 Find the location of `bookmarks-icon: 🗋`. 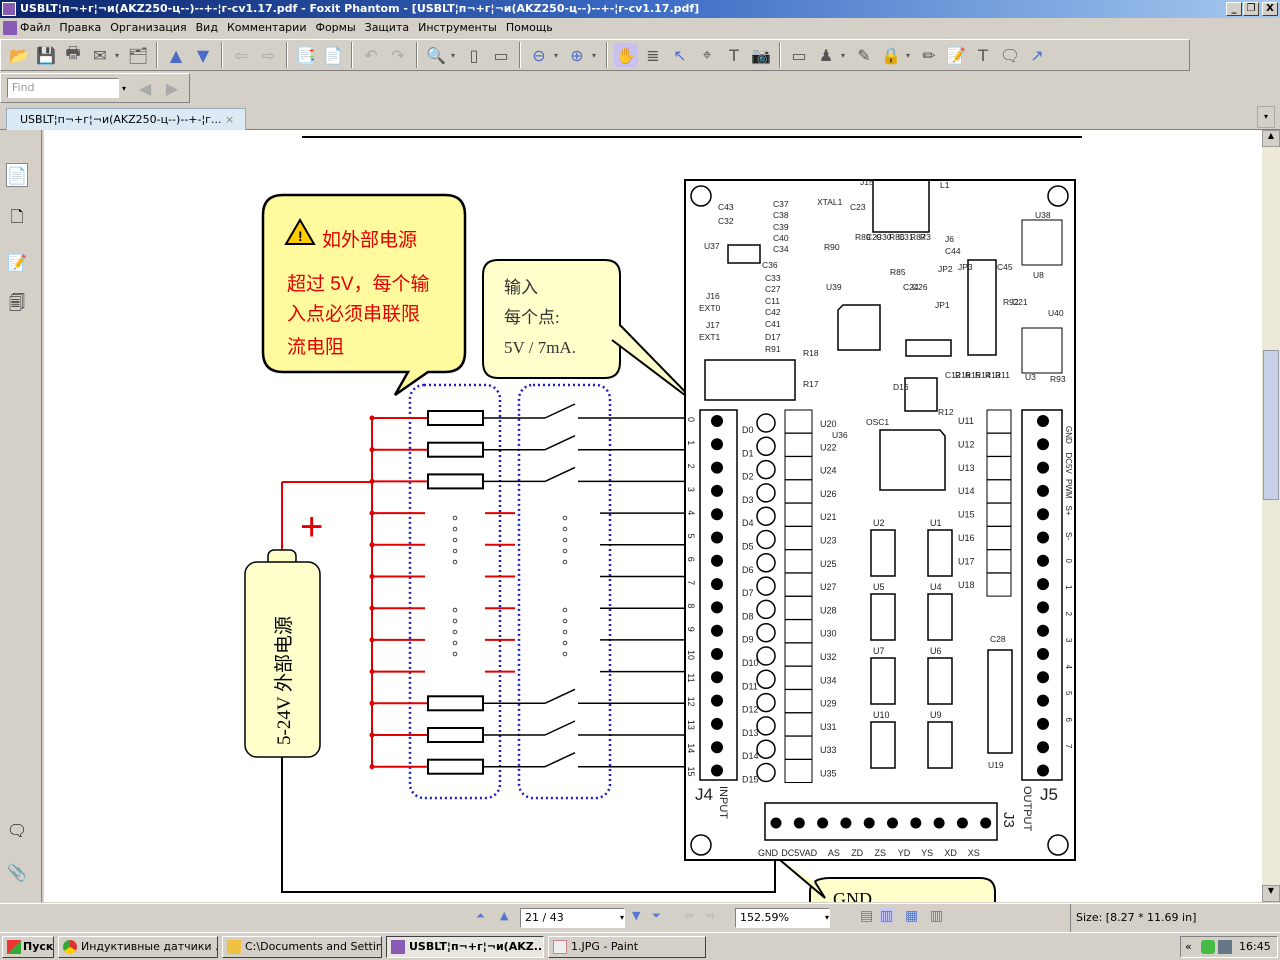

bookmarks-icon: 🗋 is located at coordinates (17, 219).